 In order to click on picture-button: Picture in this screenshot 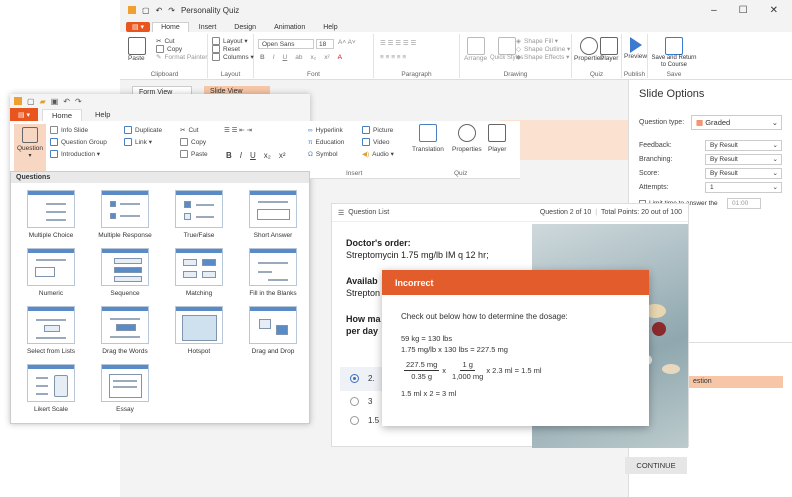, I will do `click(378, 130)`.